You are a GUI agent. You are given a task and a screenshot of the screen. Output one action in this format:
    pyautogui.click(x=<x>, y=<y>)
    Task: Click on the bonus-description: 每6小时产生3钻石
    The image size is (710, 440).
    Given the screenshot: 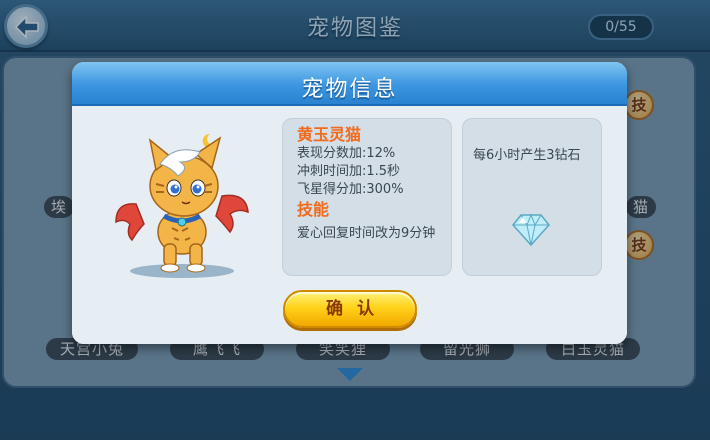 What is the action you would take?
    pyautogui.click(x=527, y=155)
    